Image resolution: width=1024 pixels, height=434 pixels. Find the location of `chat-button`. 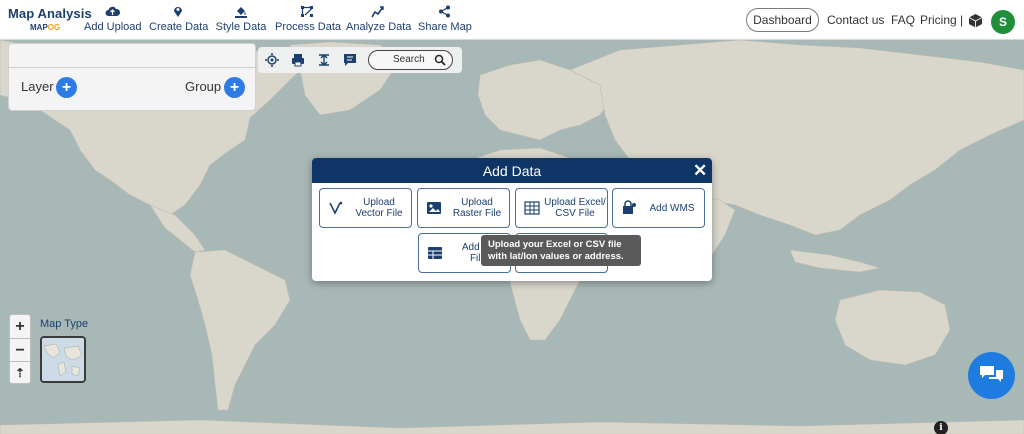

chat-button is located at coordinates (991, 375).